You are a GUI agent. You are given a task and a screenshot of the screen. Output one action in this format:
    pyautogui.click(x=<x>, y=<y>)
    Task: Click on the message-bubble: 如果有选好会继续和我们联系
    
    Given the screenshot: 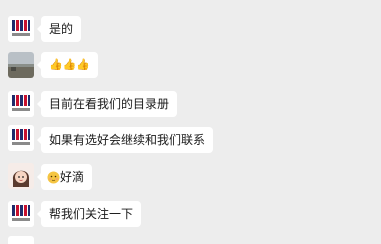 What is the action you would take?
    pyautogui.click(x=125, y=140)
    